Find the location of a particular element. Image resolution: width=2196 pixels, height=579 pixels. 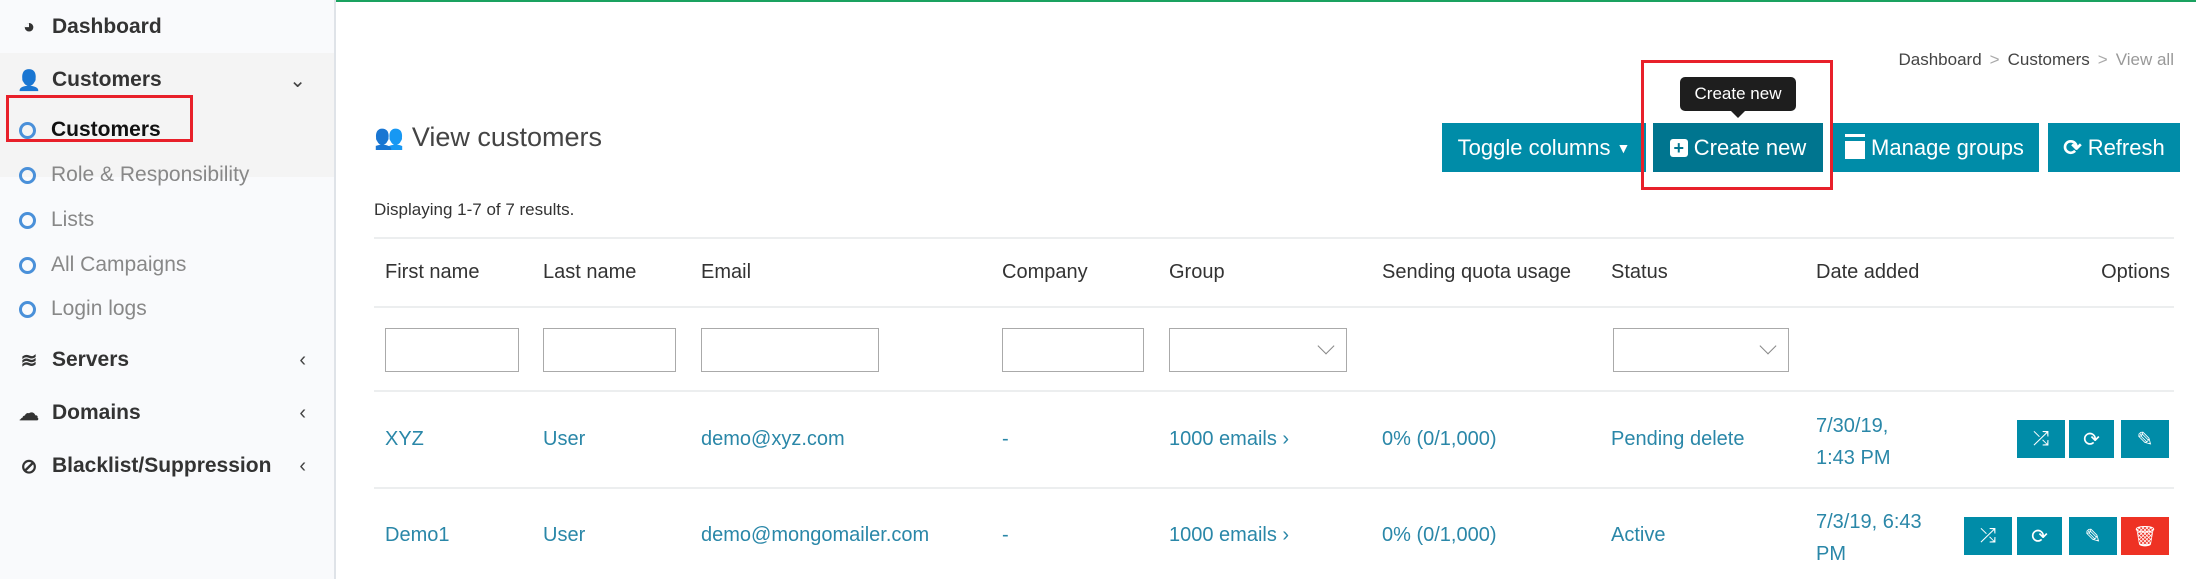

cell-status: Active is located at coordinates (1638, 535).